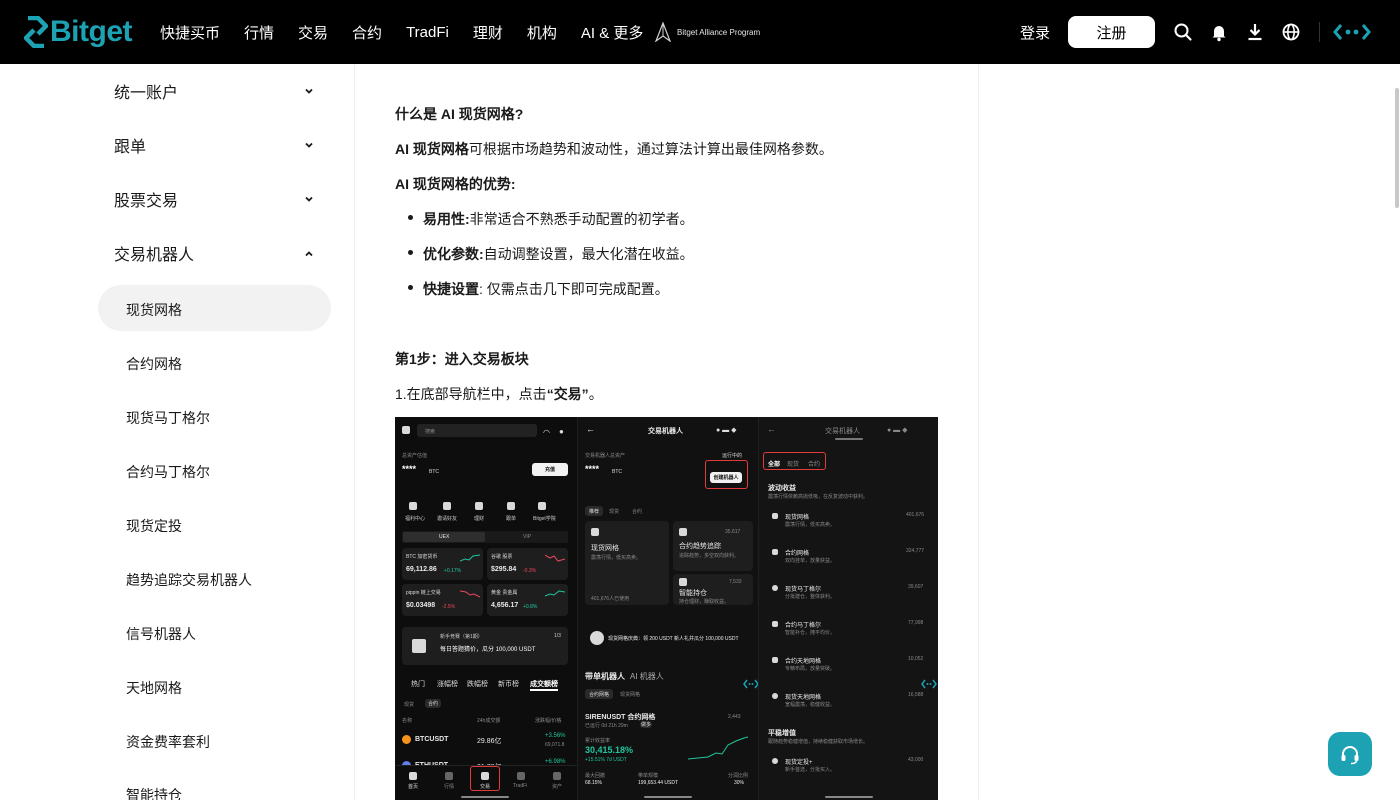  Describe the element at coordinates (154, 364) in the screenshot. I see `sidebar-item-futures-grid: 合约网格` at that location.